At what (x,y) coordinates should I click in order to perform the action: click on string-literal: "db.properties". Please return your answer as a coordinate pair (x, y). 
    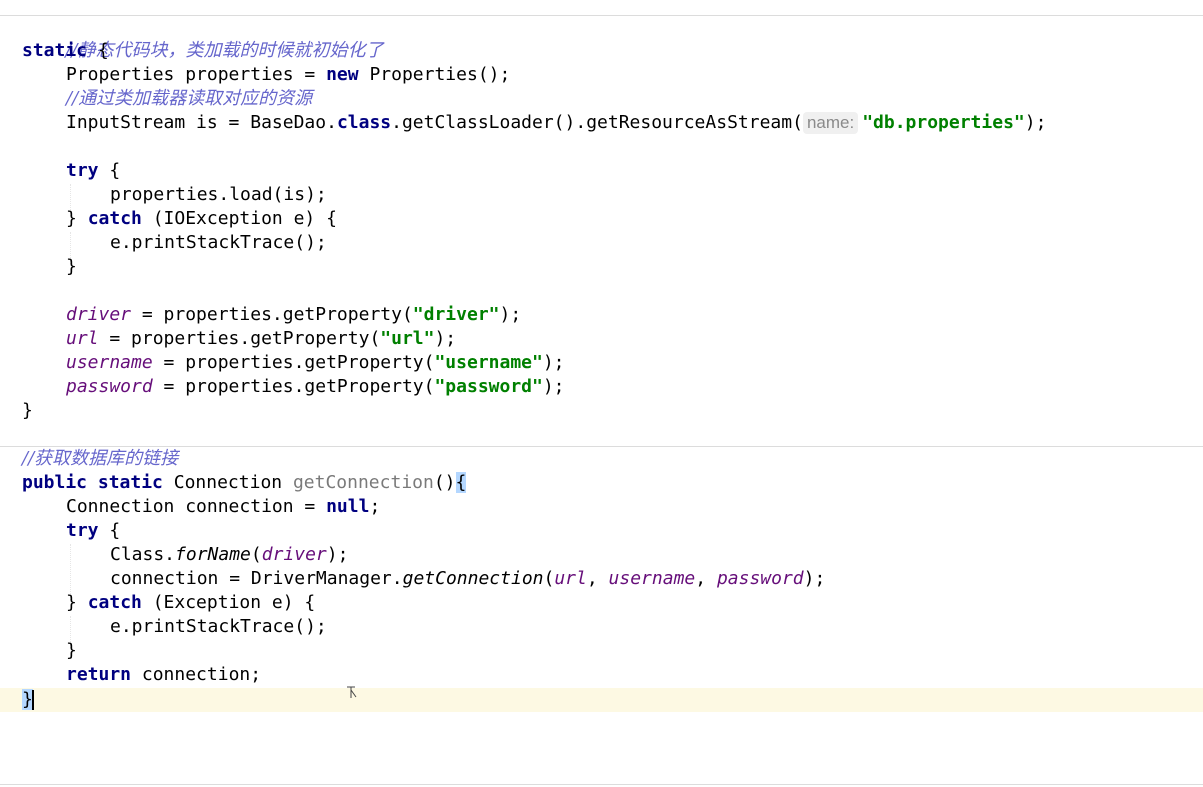
    Looking at the image, I should click on (943, 122).